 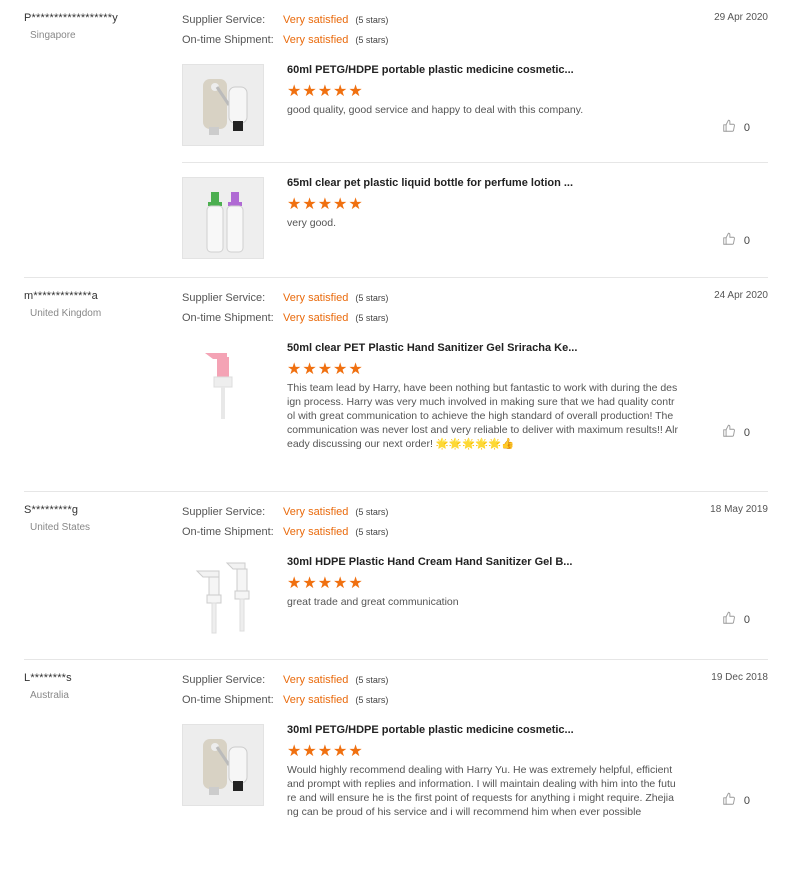 What do you see at coordinates (49, 695) in the screenshot?
I see `buyer-country: Australia` at bounding box center [49, 695].